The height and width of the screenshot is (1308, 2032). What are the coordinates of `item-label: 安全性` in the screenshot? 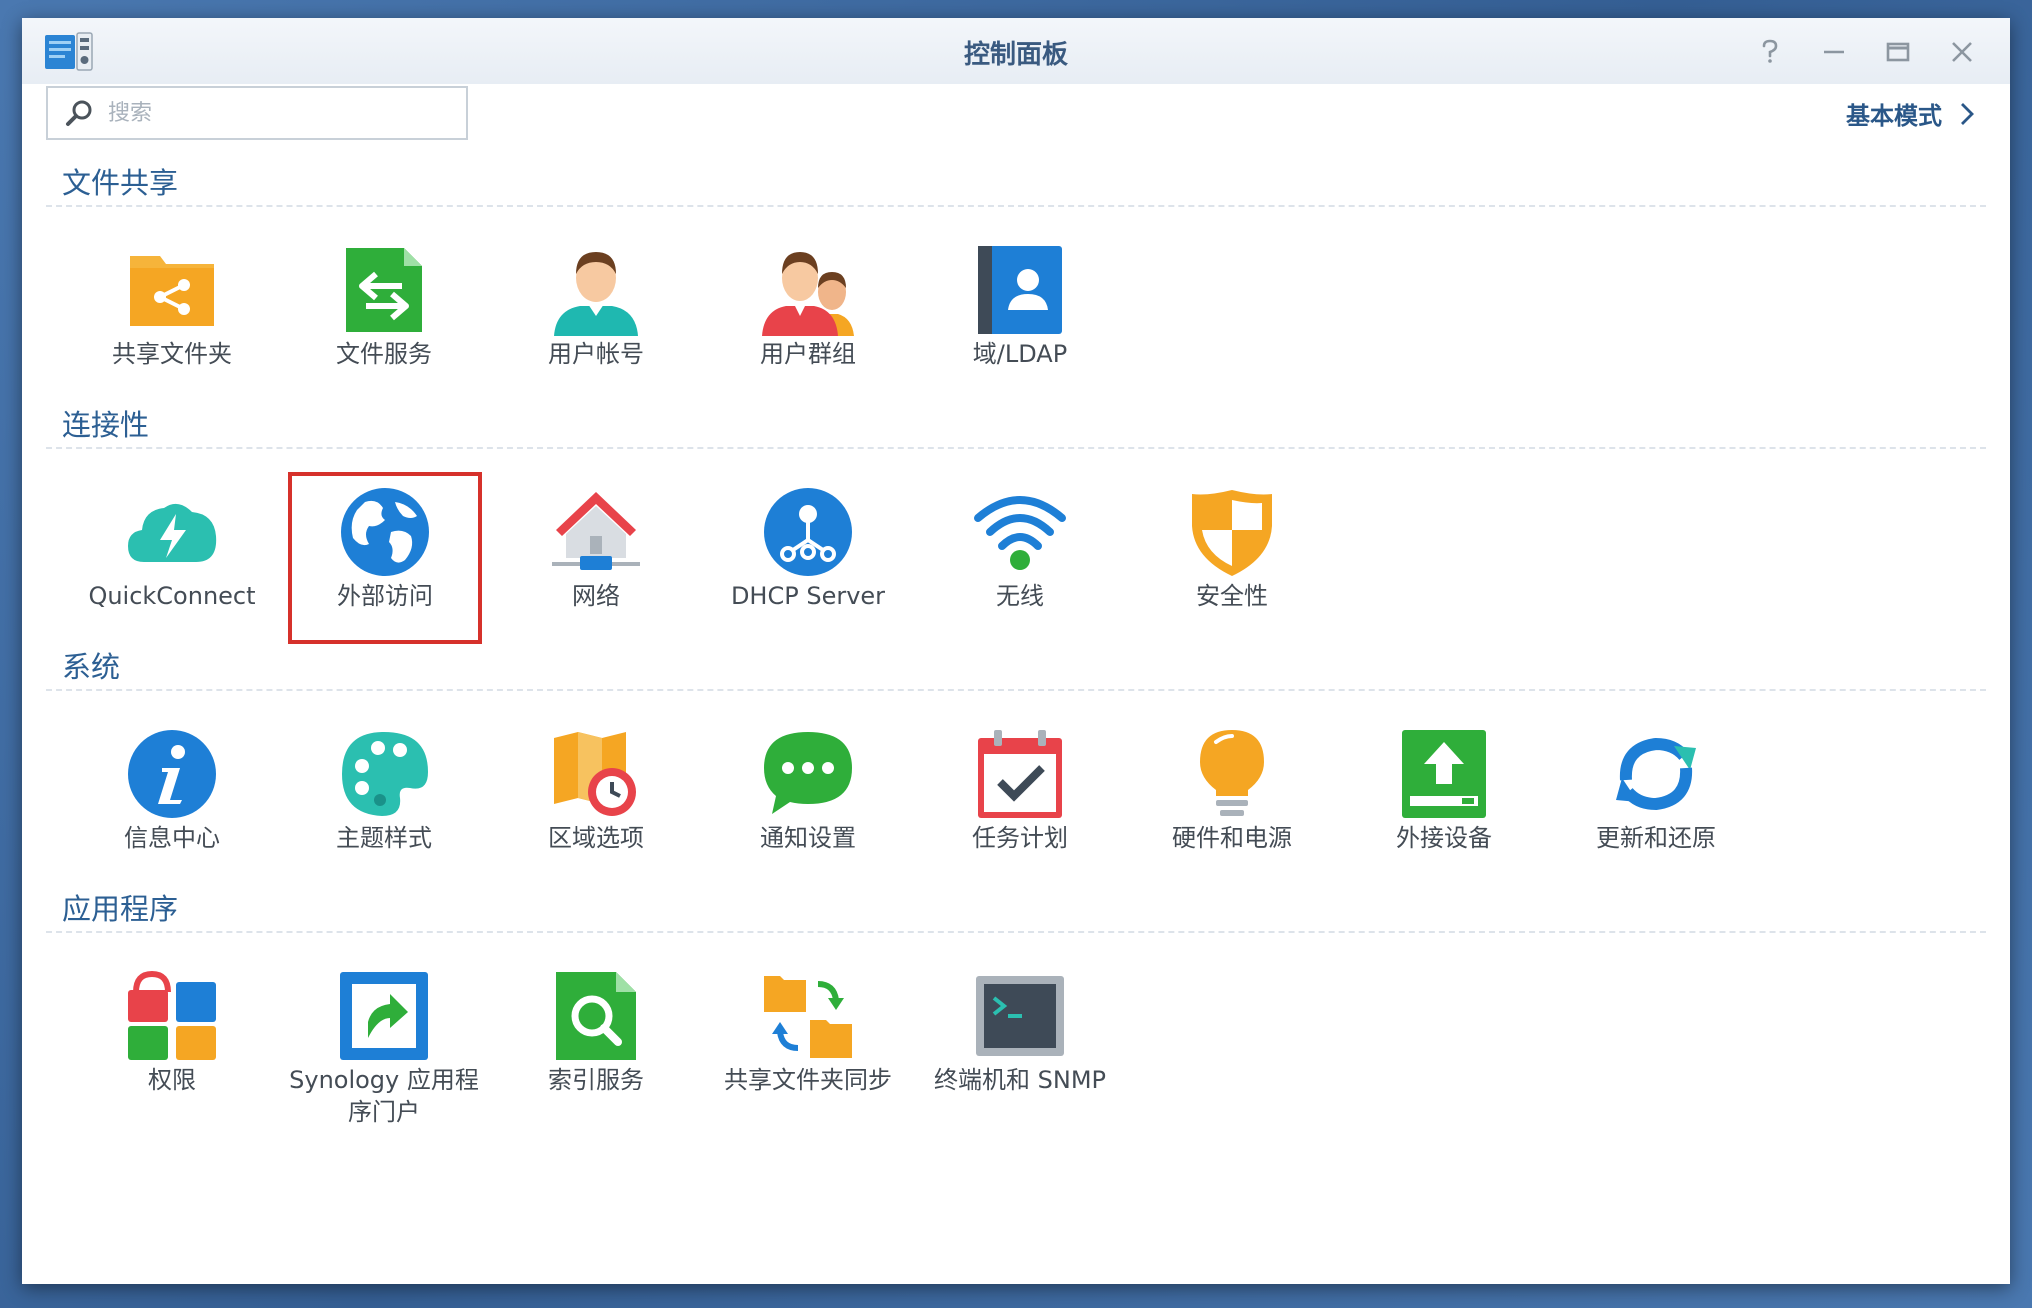 It's located at (1232, 596).